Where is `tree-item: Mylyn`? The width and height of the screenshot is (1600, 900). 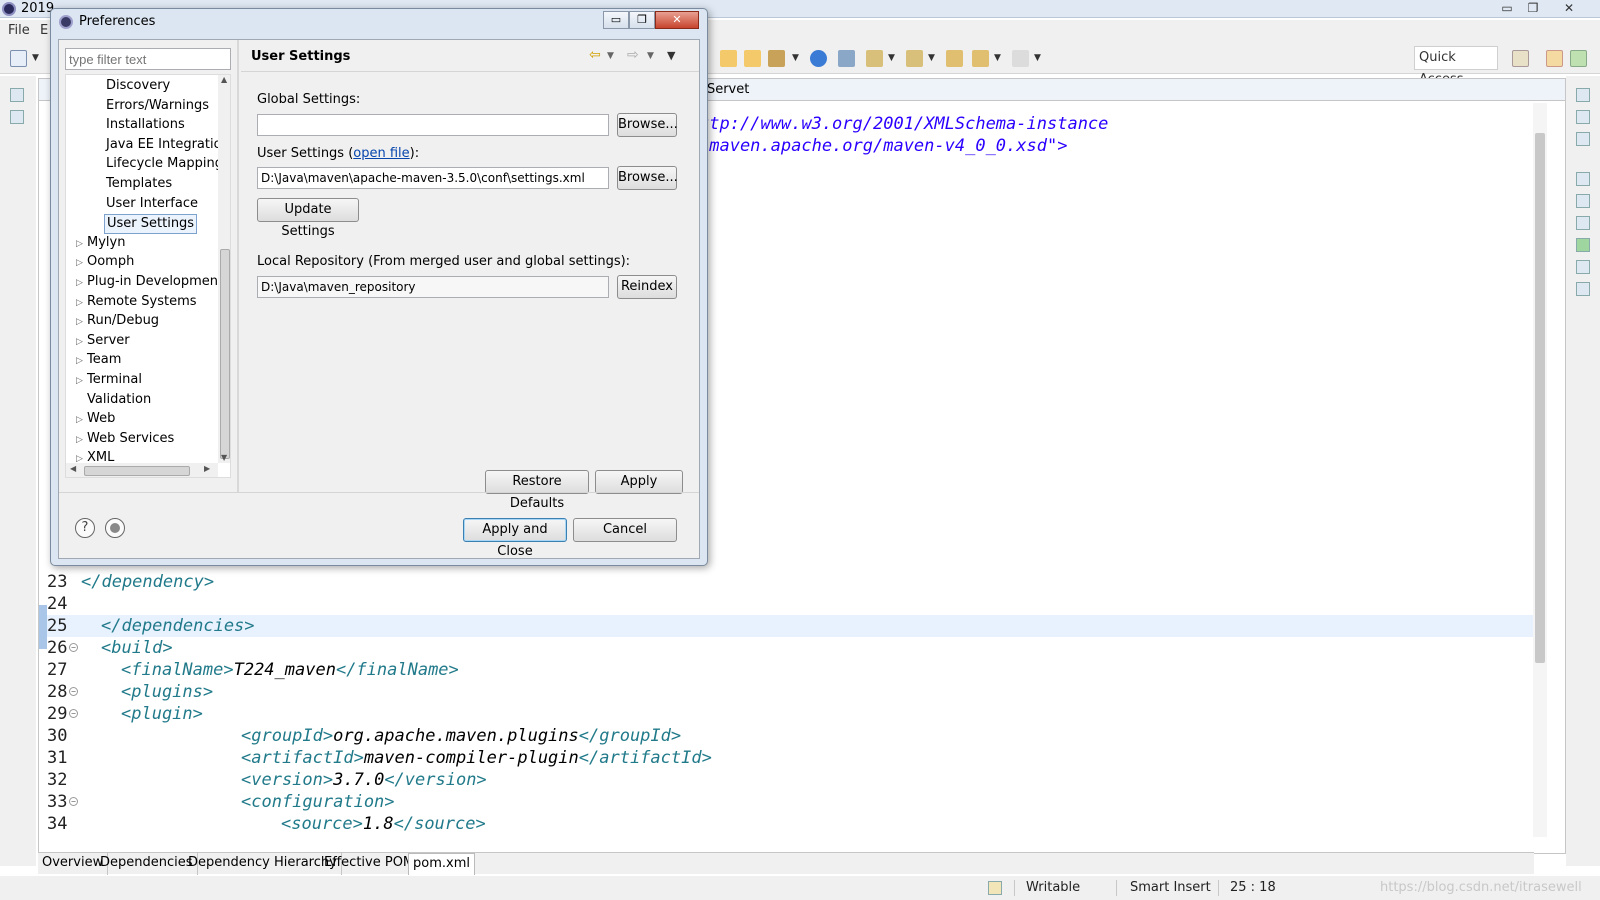 tree-item: Mylyn is located at coordinates (106, 244).